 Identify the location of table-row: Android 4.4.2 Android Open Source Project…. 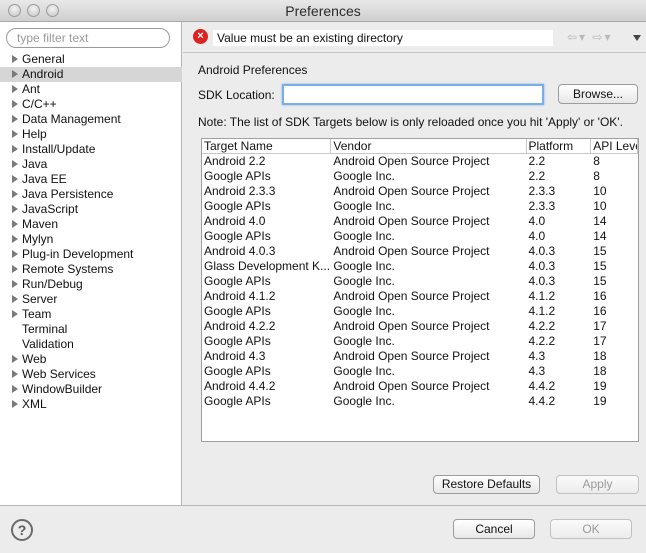
(420, 386).